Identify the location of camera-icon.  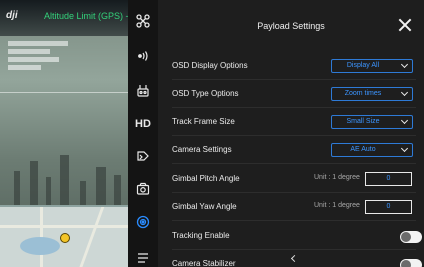
(143, 189).